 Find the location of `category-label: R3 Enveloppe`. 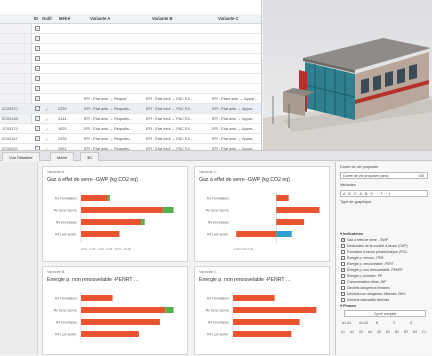

category-label: R3 Enveloppe is located at coordinates (218, 323).